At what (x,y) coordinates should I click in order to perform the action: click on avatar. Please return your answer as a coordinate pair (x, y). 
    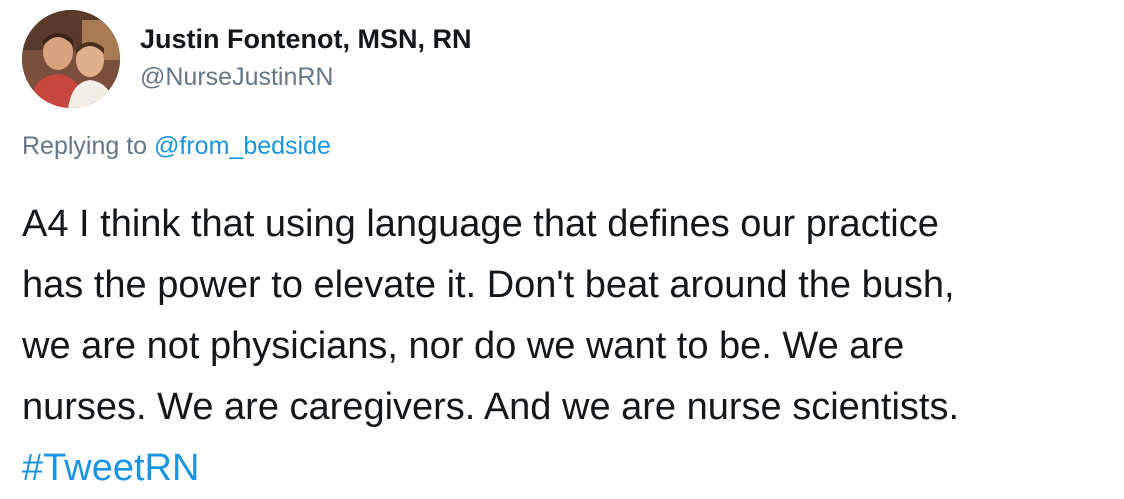
    Looking at the image, I should click on (71, 59).